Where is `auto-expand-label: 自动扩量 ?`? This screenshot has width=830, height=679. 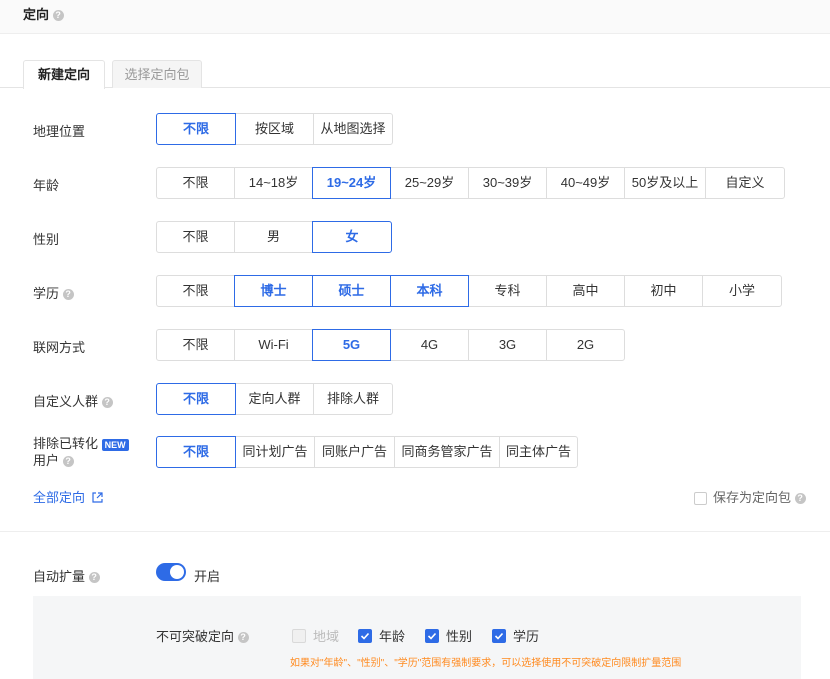
auto-expand-label: 自动扩量 ? is located at coordinates (66, 575).